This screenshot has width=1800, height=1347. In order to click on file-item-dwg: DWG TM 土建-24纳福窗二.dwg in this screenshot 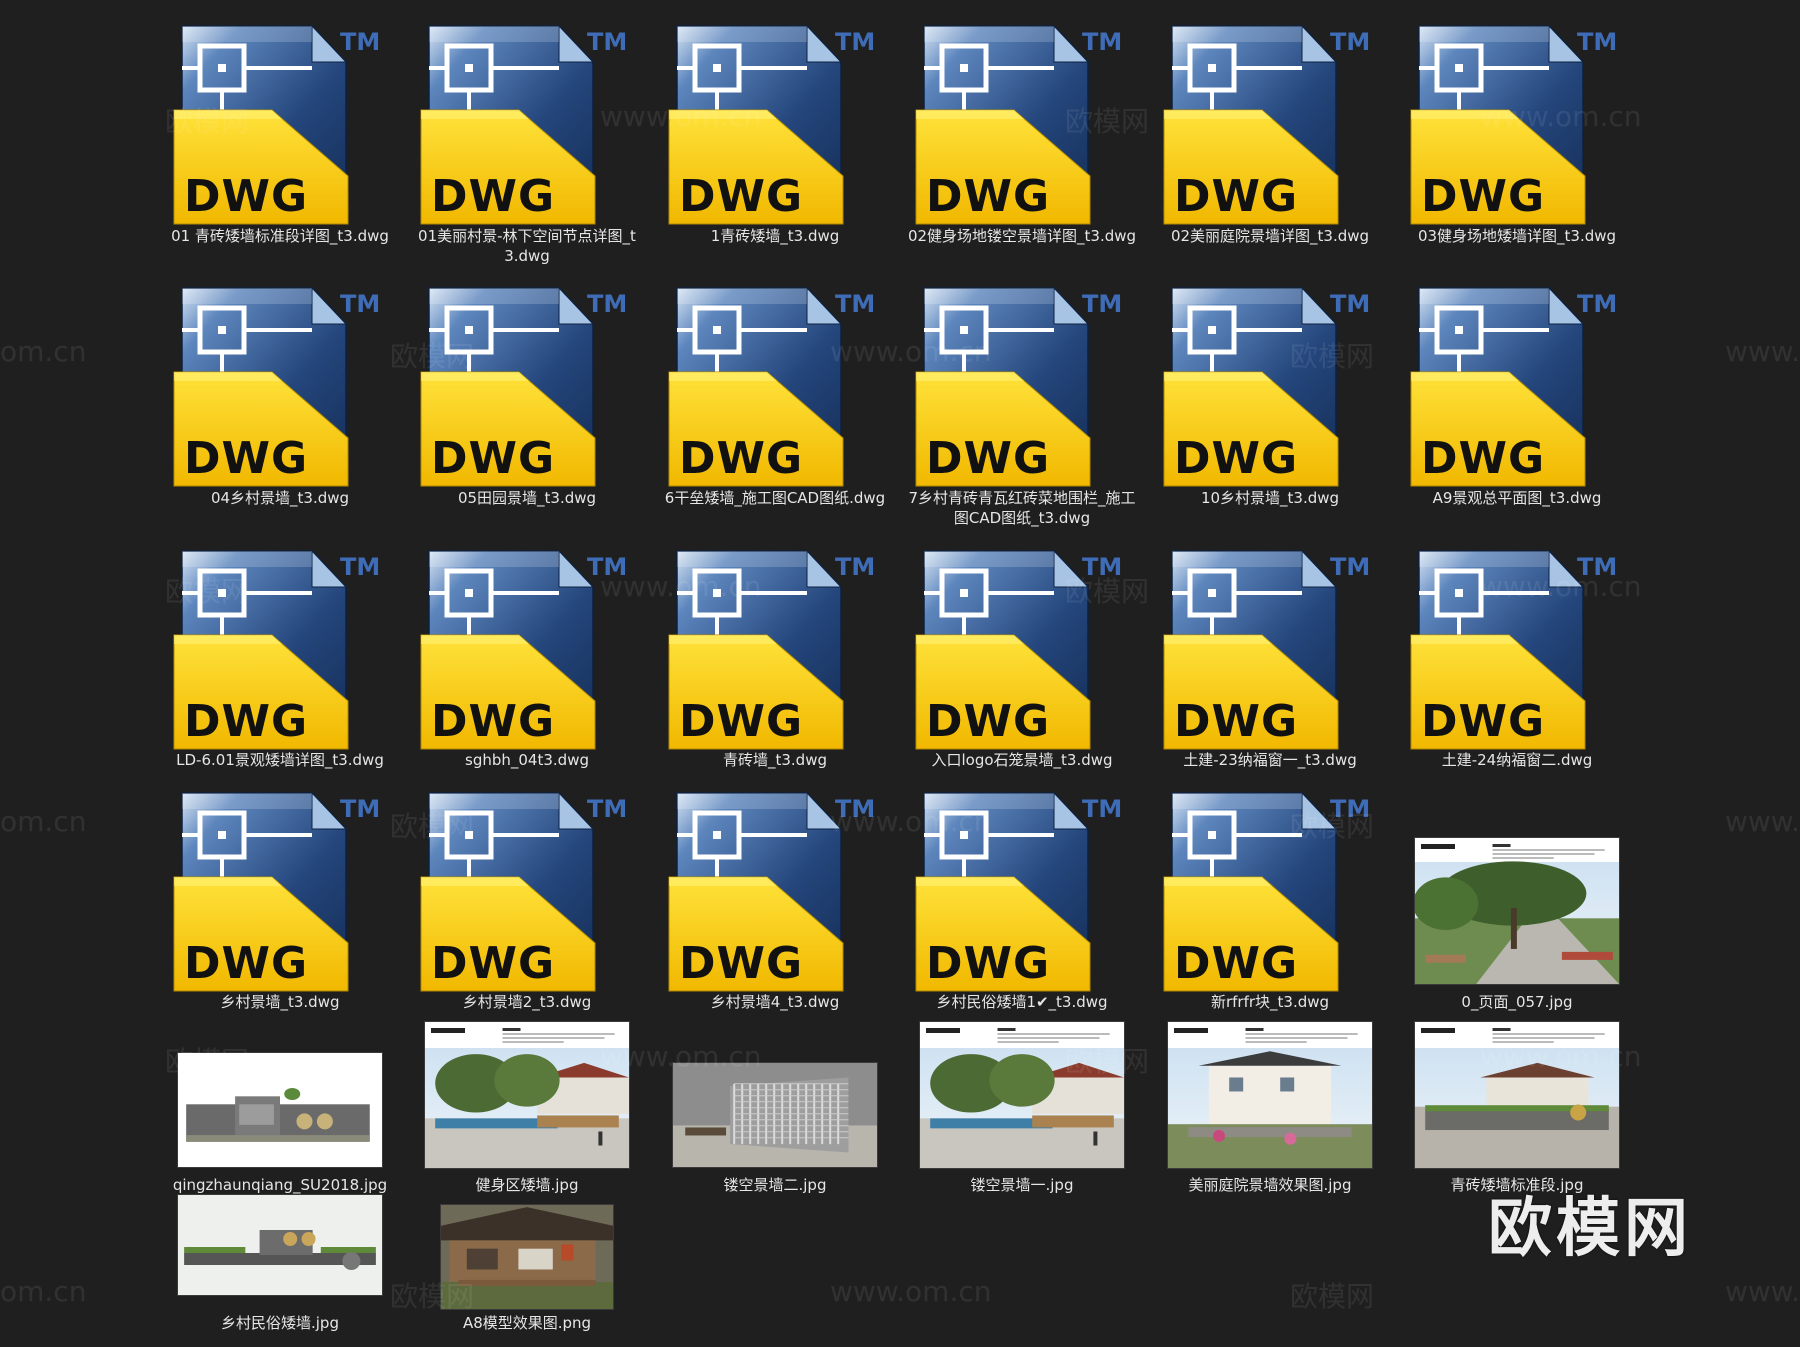, I will do `click(1517, 656)`.